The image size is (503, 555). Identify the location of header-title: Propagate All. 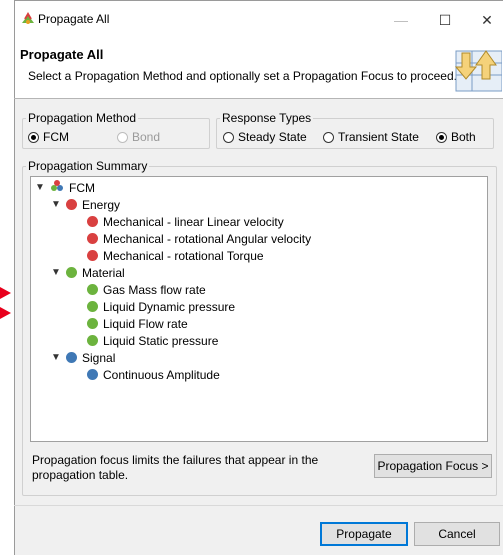
(62, 54).